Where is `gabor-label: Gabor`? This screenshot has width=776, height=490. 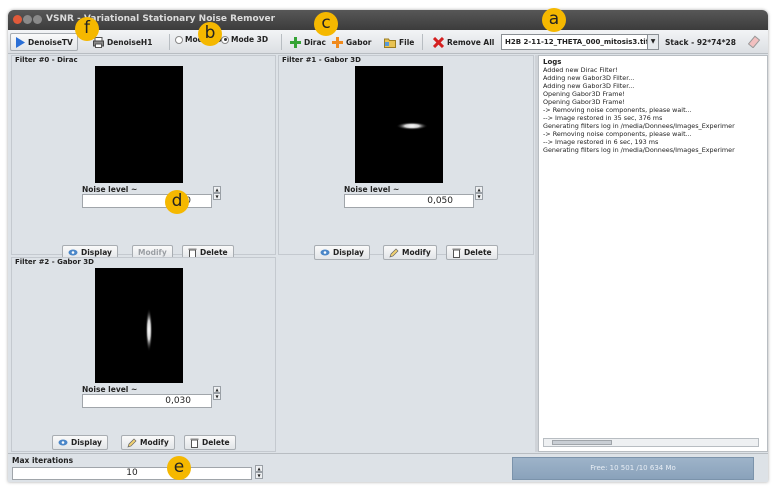
gabor-label: Gabor is located at coordinates (359, 42).